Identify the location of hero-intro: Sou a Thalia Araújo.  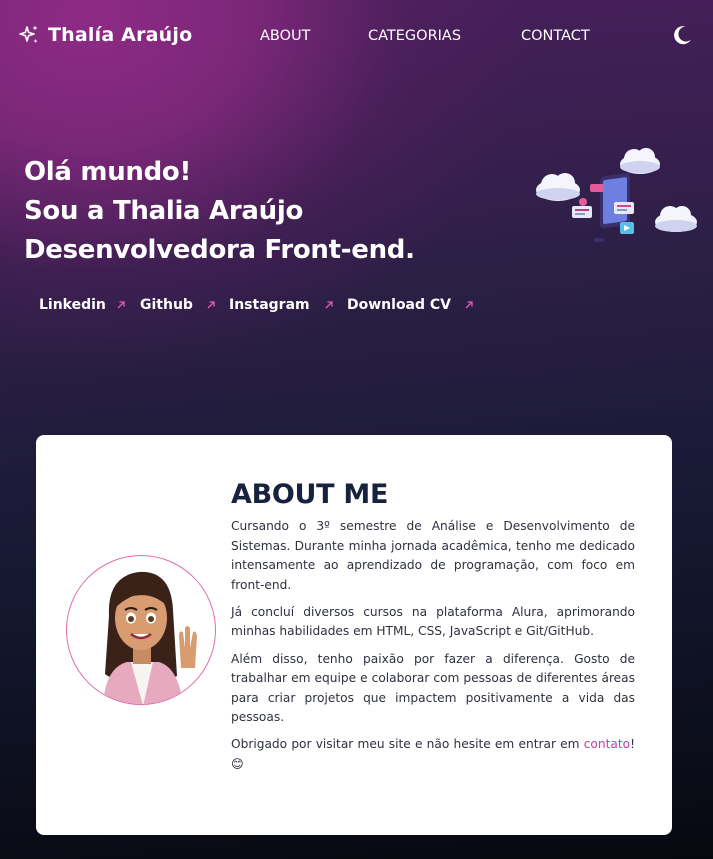
(164, 211).